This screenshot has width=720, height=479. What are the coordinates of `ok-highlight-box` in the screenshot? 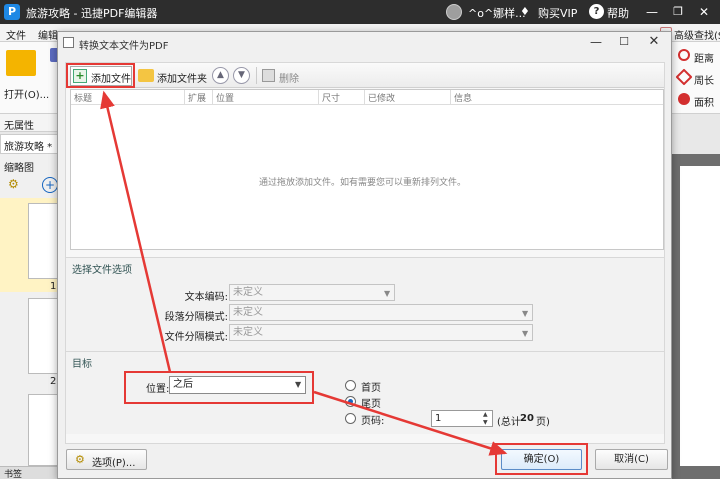 It's located at (541, 459).